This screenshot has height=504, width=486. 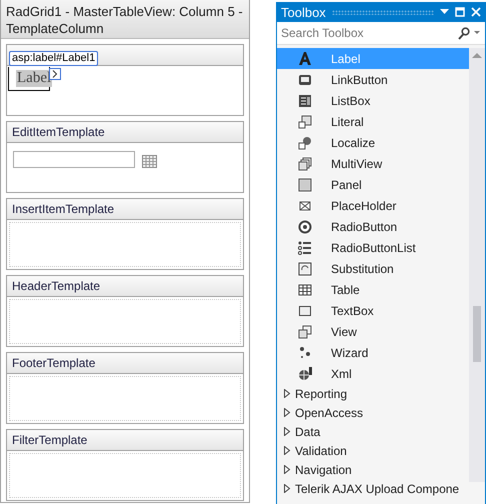 What do you see at coordinates (373, 142) in the screenshot?
I see `toolbox-item: Localize` at bounding box center [373, 142].